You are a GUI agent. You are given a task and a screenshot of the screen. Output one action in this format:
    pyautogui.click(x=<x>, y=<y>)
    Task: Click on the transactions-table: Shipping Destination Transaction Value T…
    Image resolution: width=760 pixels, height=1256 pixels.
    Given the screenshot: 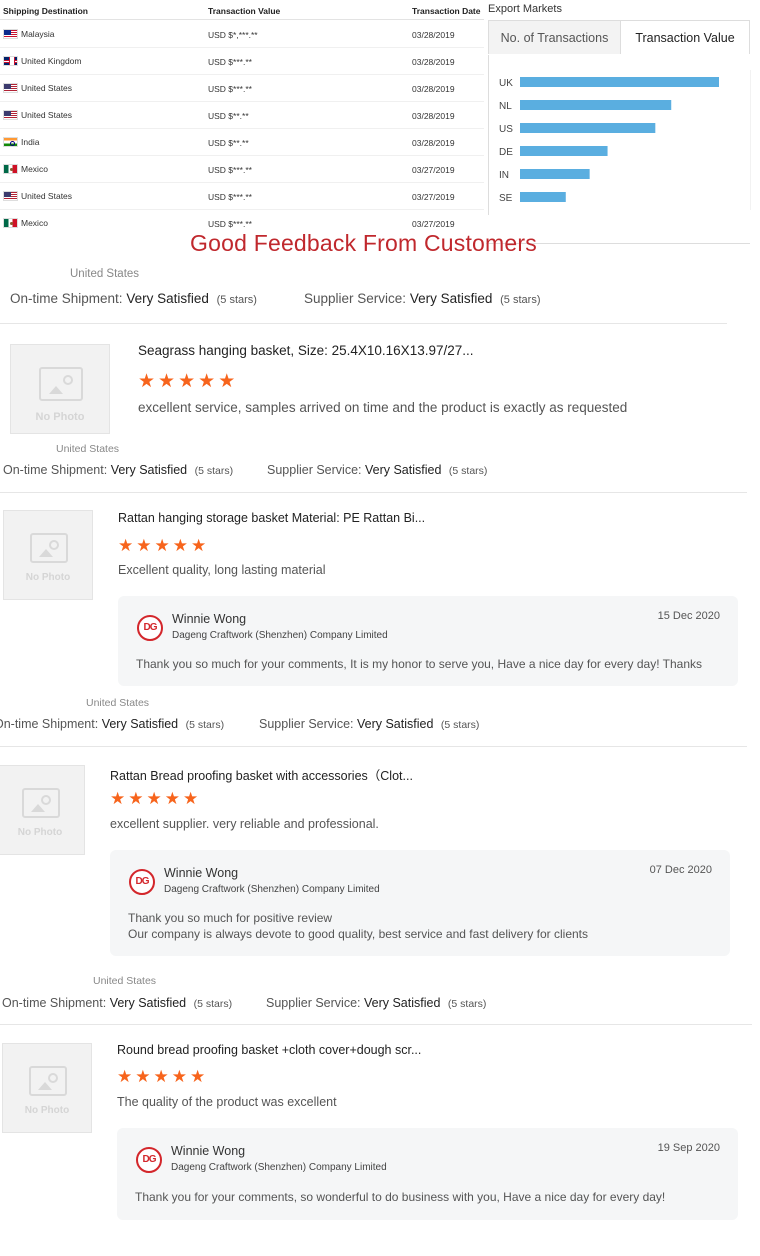 What is the action you would take?
    pyautogui.click(x=242, y=120)
    